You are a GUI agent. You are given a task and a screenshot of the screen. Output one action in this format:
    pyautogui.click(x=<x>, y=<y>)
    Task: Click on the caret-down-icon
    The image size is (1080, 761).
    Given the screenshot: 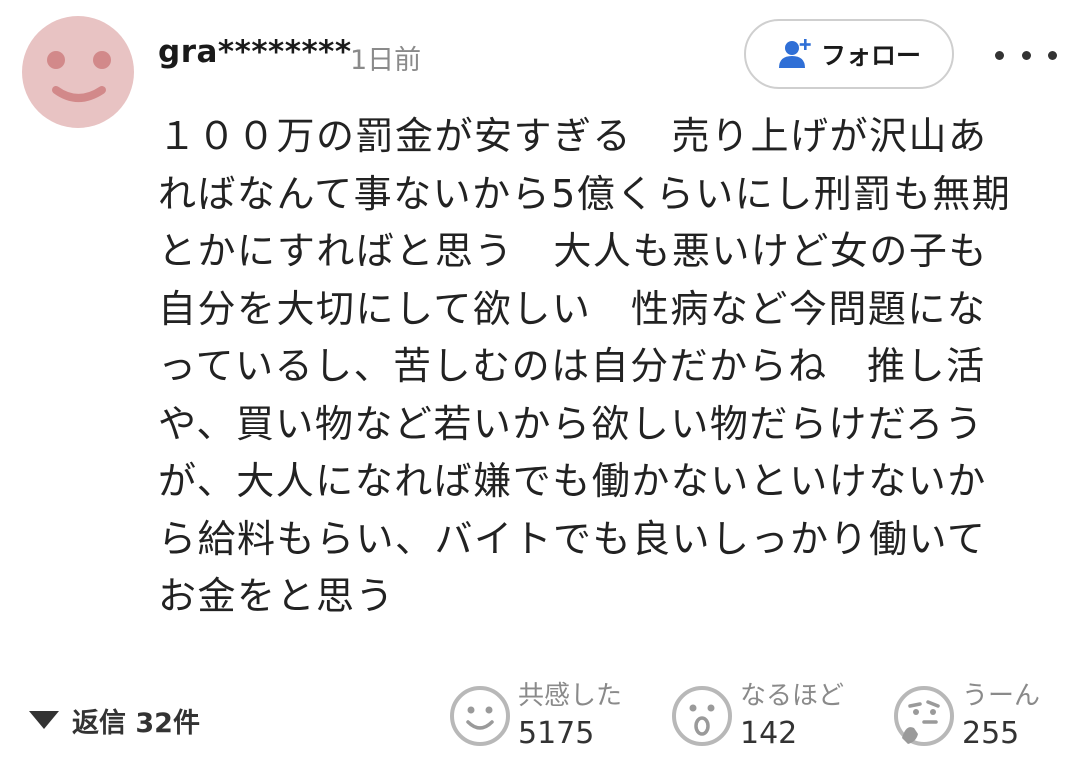 What is the action you would take?
    pyautogui.click(x=44, y=720)
    